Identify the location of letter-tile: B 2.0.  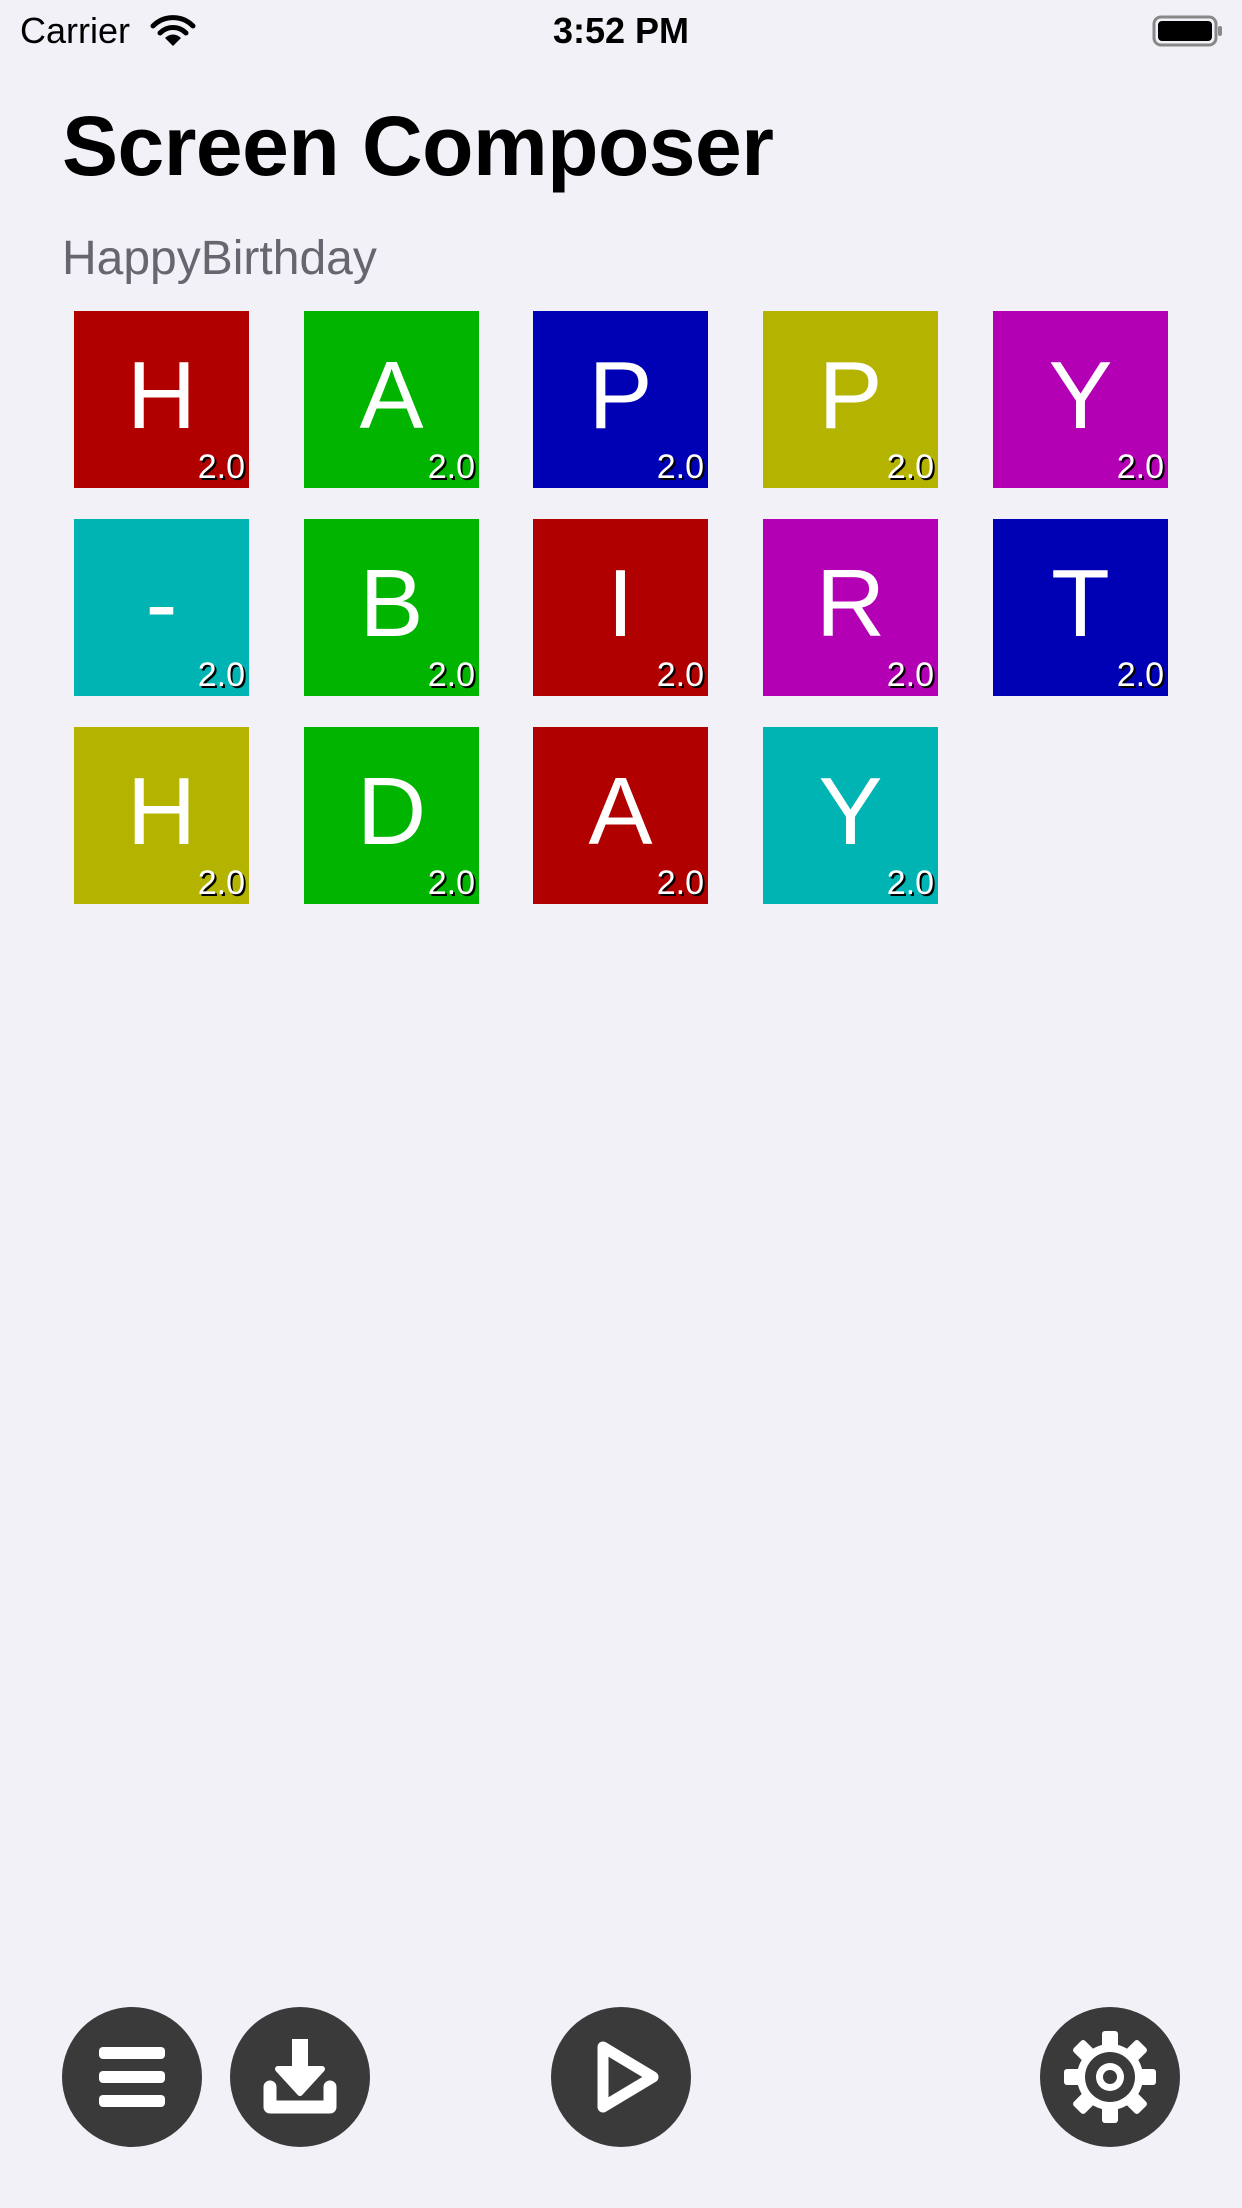
(391, 607).